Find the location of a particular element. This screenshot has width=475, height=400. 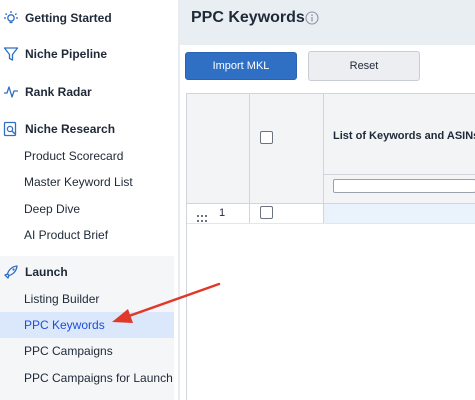

keyword-cell is located at coordinates (399, 213).